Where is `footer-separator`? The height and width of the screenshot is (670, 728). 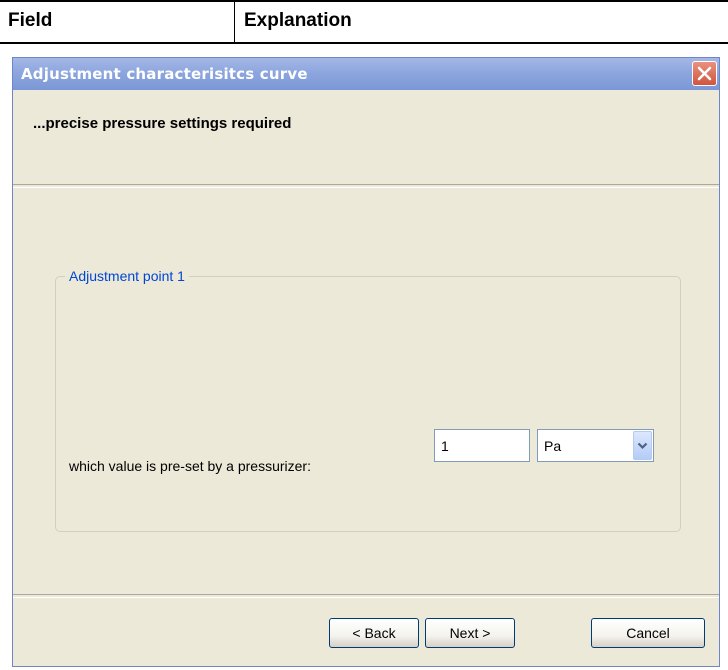 footer-separator is located at coordinates (366, 596).